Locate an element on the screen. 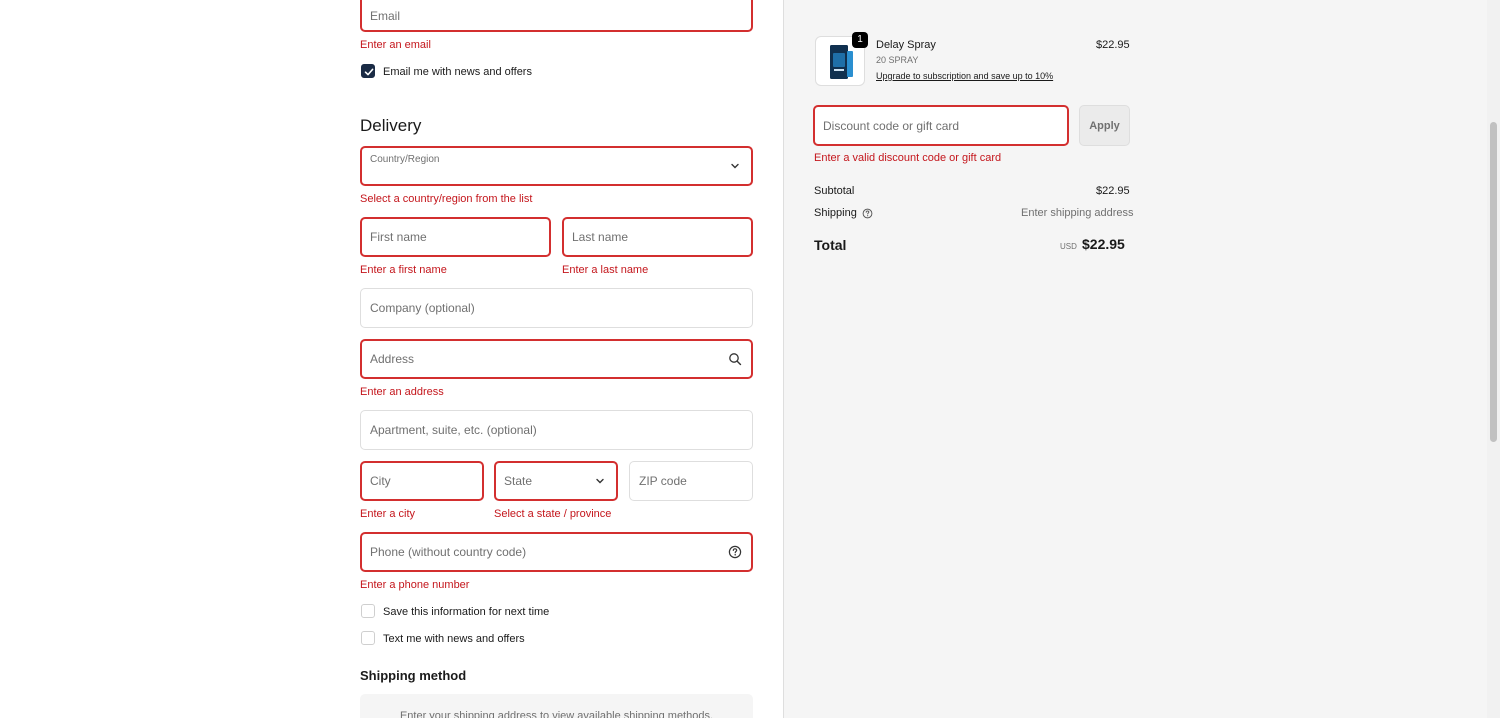  state-placeholder: State is located at coordinates (518, 481).